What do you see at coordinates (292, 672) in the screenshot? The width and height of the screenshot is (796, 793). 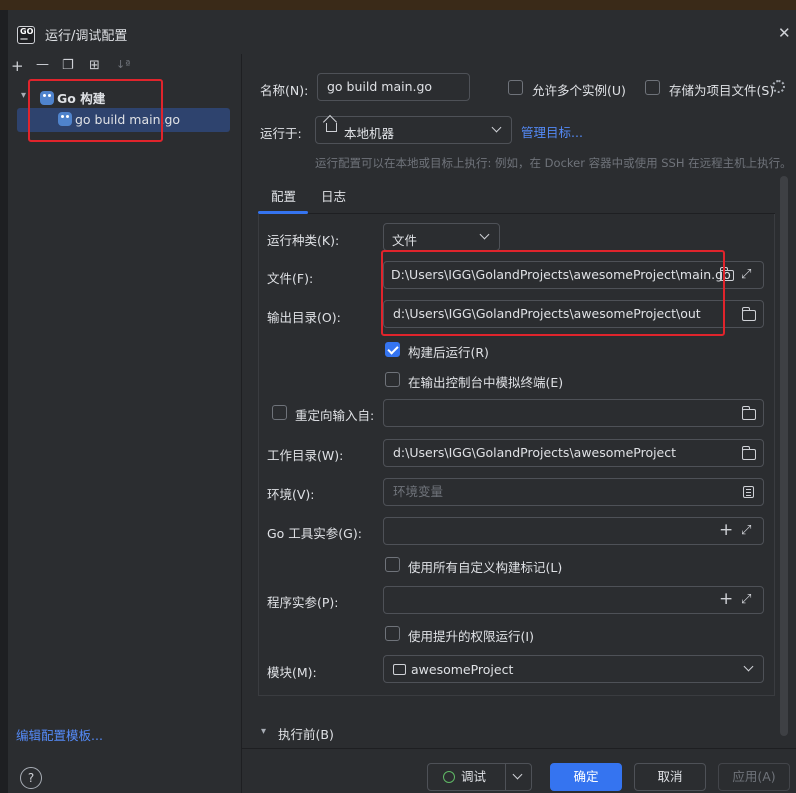 I see `module-label: 模块(M):` at bounding box center [292, 672].